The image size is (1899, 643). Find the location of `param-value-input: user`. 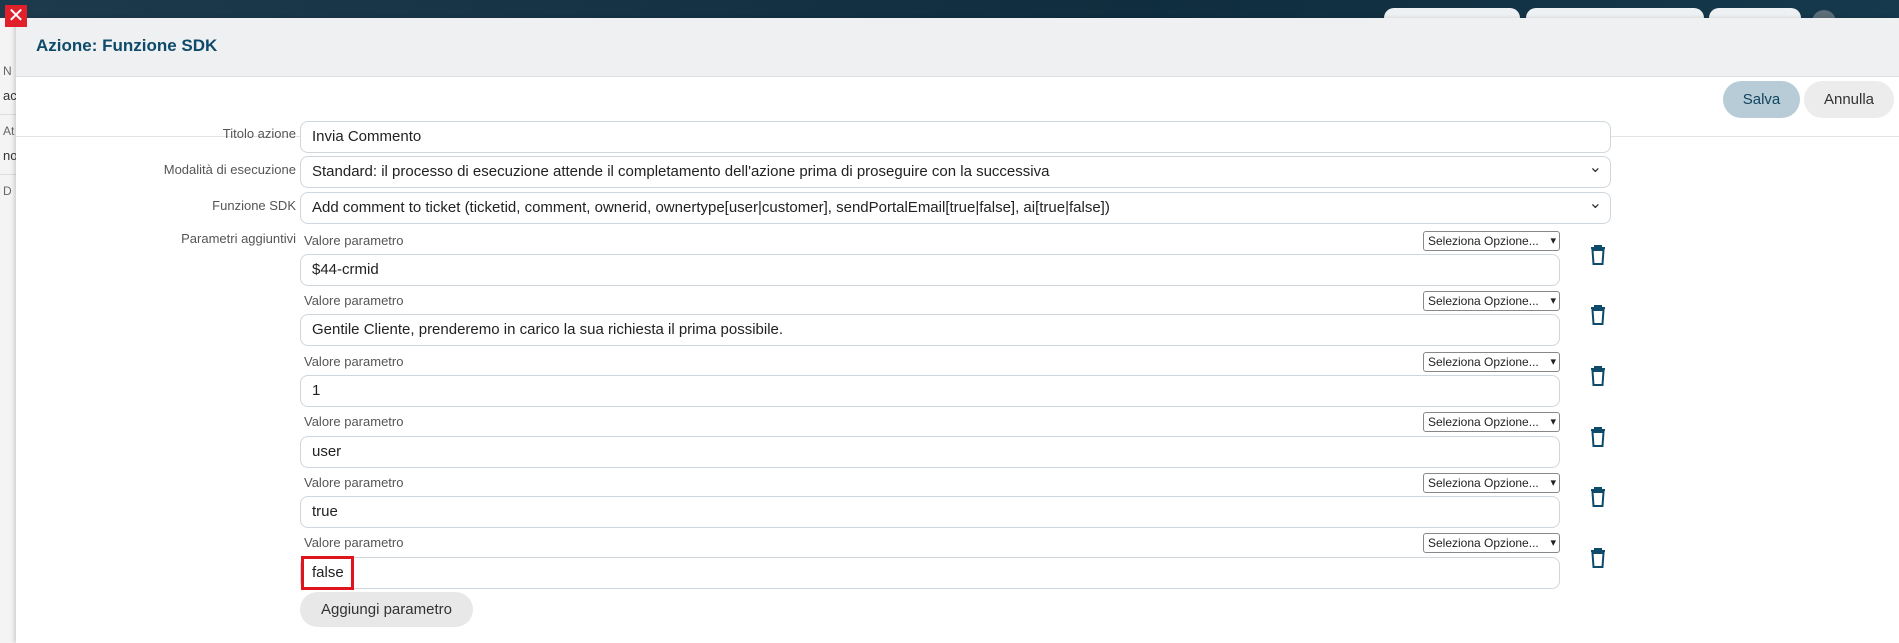

param-value-input: user is located at coordinates (930, 452).